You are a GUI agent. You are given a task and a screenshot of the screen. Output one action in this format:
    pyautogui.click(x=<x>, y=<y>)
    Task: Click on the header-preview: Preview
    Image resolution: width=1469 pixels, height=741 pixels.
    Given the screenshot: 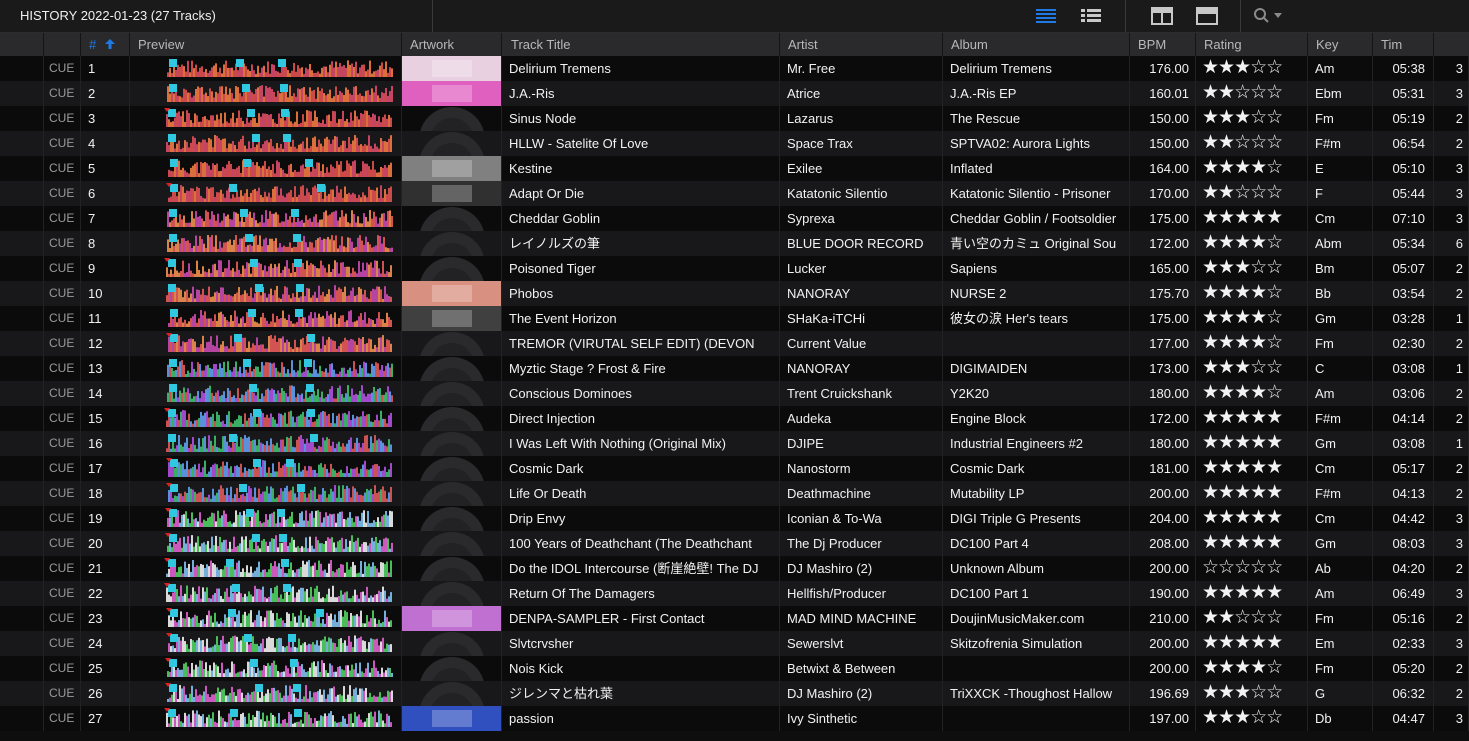 What is the action you would take?
    pyautogui.click(x=266, y=44)
    